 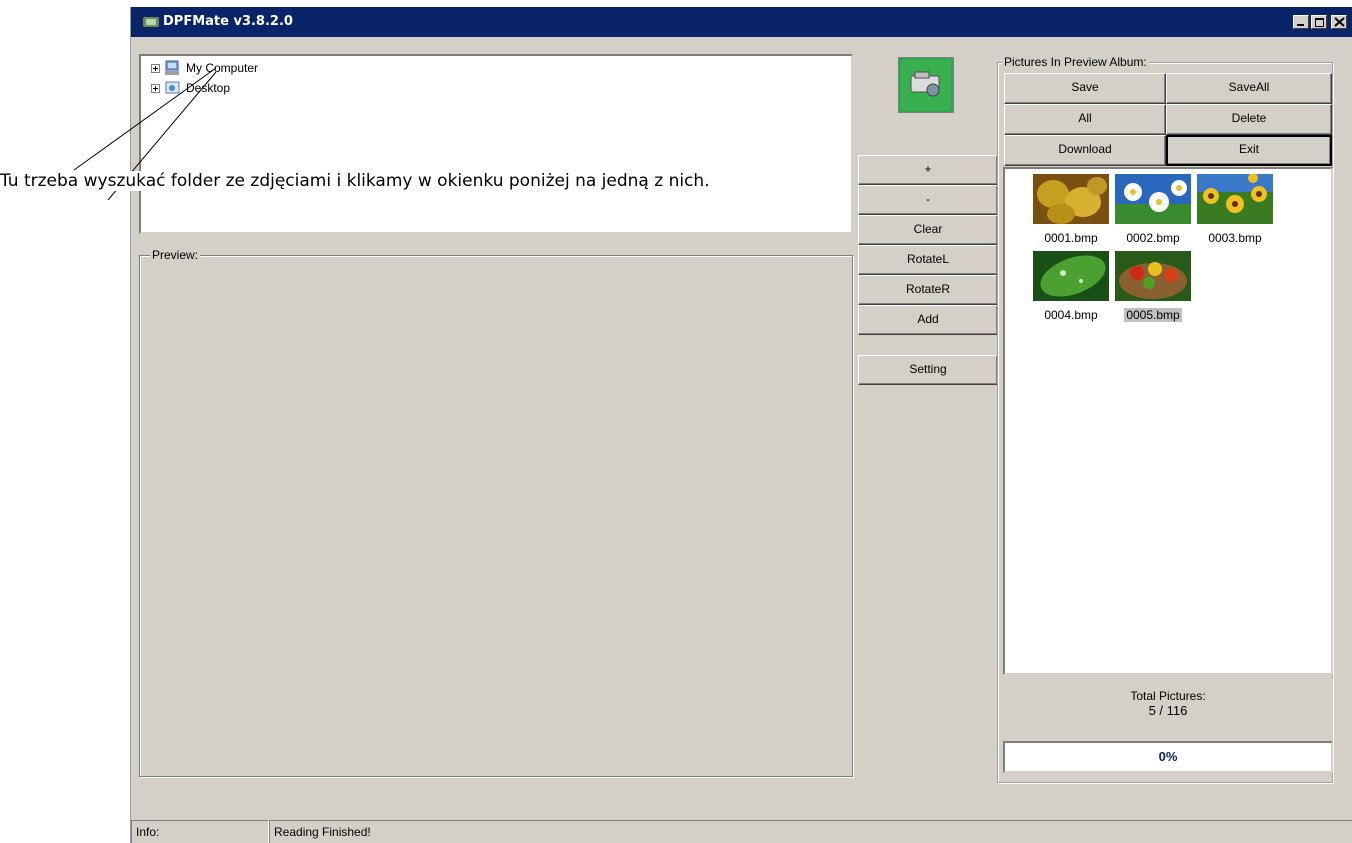 I want to click on thumbnail-item: 0001.bmp, so click(x=1071, y=209).